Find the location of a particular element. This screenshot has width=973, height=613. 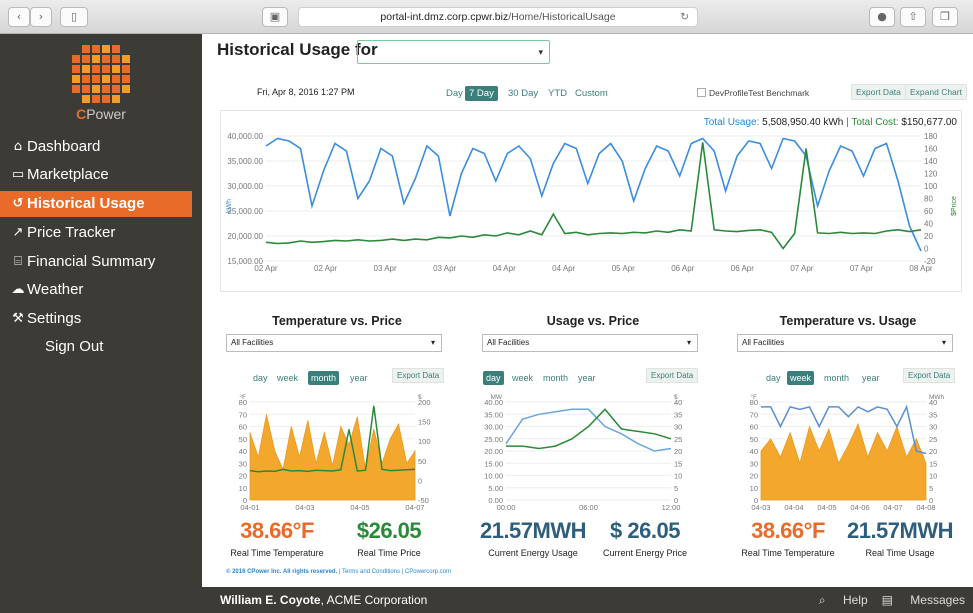

primary-label: Real Time Temperature is located at coordinates (277, 553).